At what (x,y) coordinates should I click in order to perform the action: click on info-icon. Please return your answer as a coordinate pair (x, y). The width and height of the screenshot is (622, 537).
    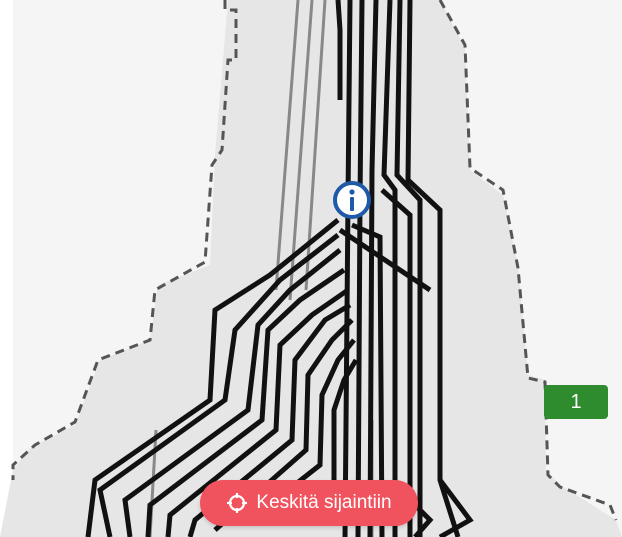
    Looking at the image, I should click on (352, 200).